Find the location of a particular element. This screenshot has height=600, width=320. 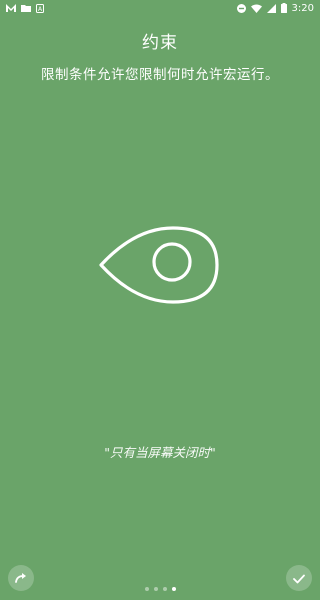

battery-icon is located at coordinates (283, 8).